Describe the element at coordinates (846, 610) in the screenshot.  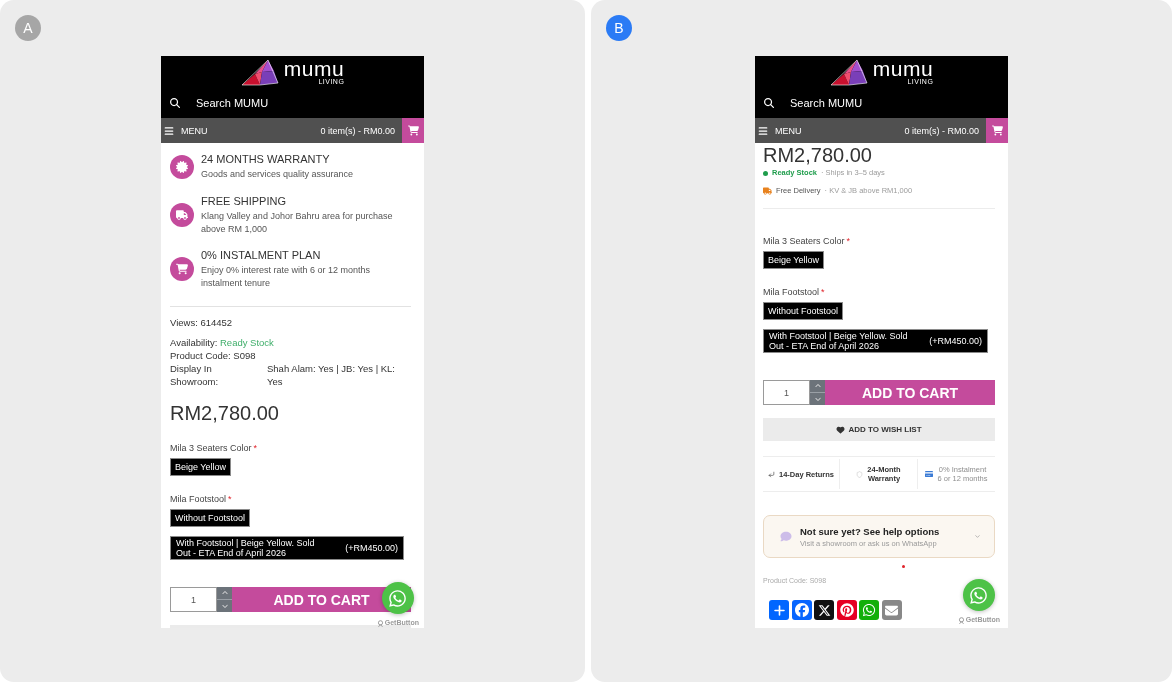
I see `p-logo-icon` at that location.